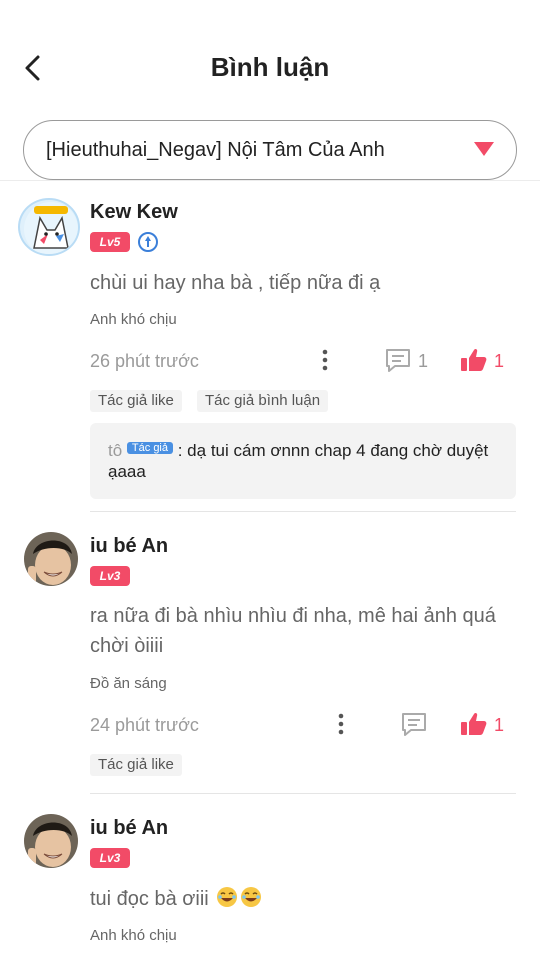 This screenshot has height=960, width=540. Describe the element at coordinates (423, 361) in the screenshot. I see `reply-count: 1` at that location.